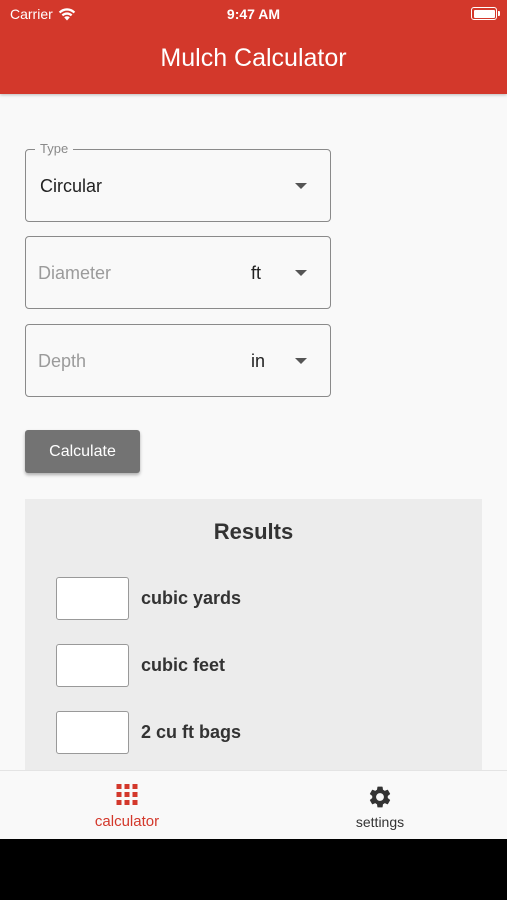 The width and height of the screenshot is (507, 900). I want to click on cubic-yards-output, so click(92, 598).